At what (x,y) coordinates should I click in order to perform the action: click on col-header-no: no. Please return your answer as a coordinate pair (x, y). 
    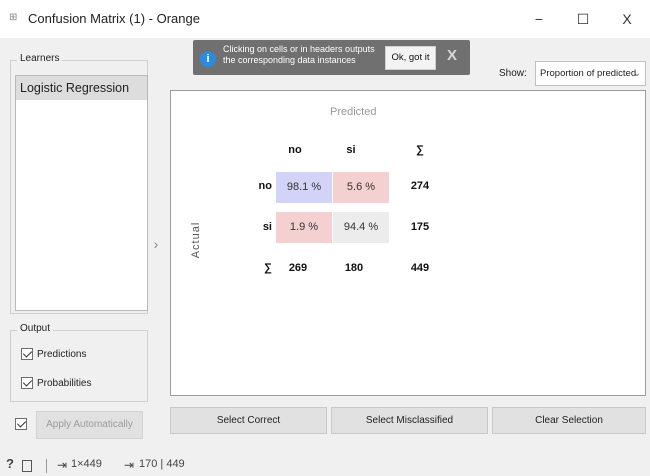
    Looking at the image, I should click on (295, 150).